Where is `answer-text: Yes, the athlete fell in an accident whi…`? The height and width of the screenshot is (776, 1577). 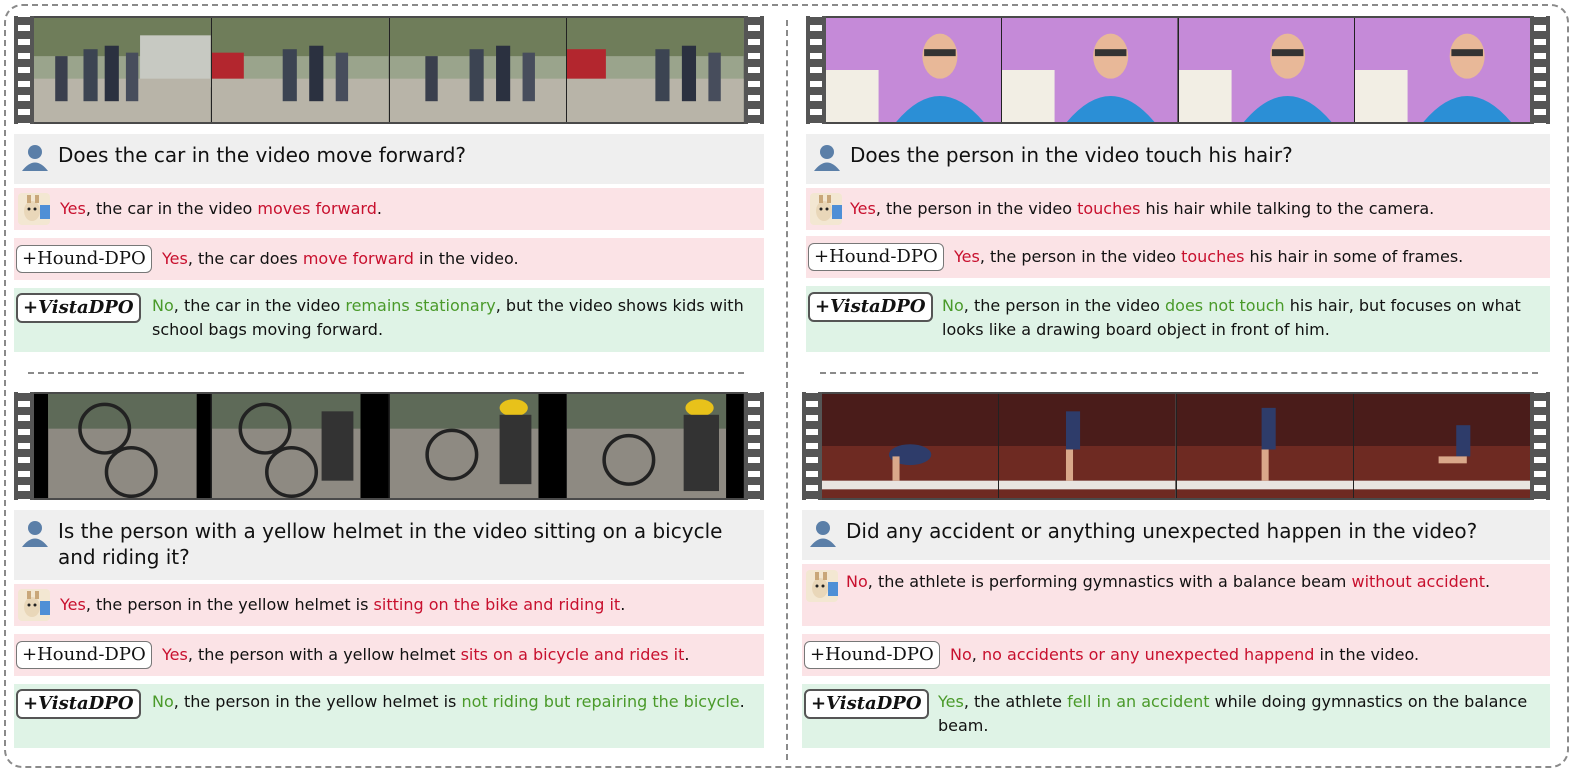
answer-text: Yes, the athlete fell in an accident whi… is located at coordinates (1238, 714).